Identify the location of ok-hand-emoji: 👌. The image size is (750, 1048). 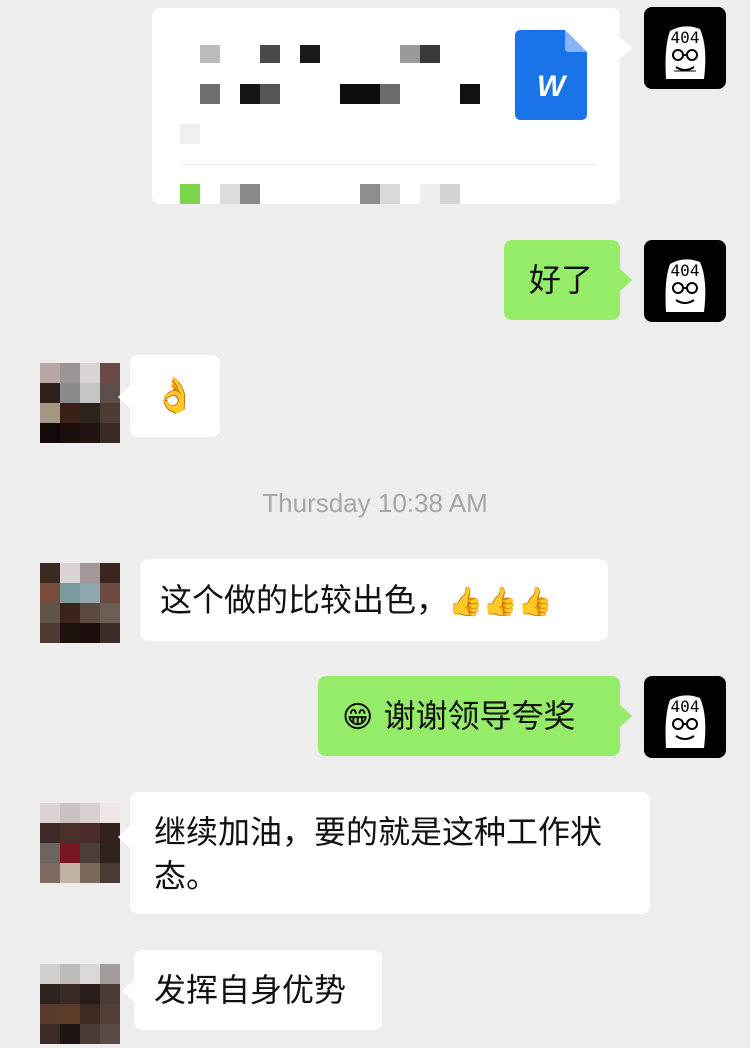
(175, 396).